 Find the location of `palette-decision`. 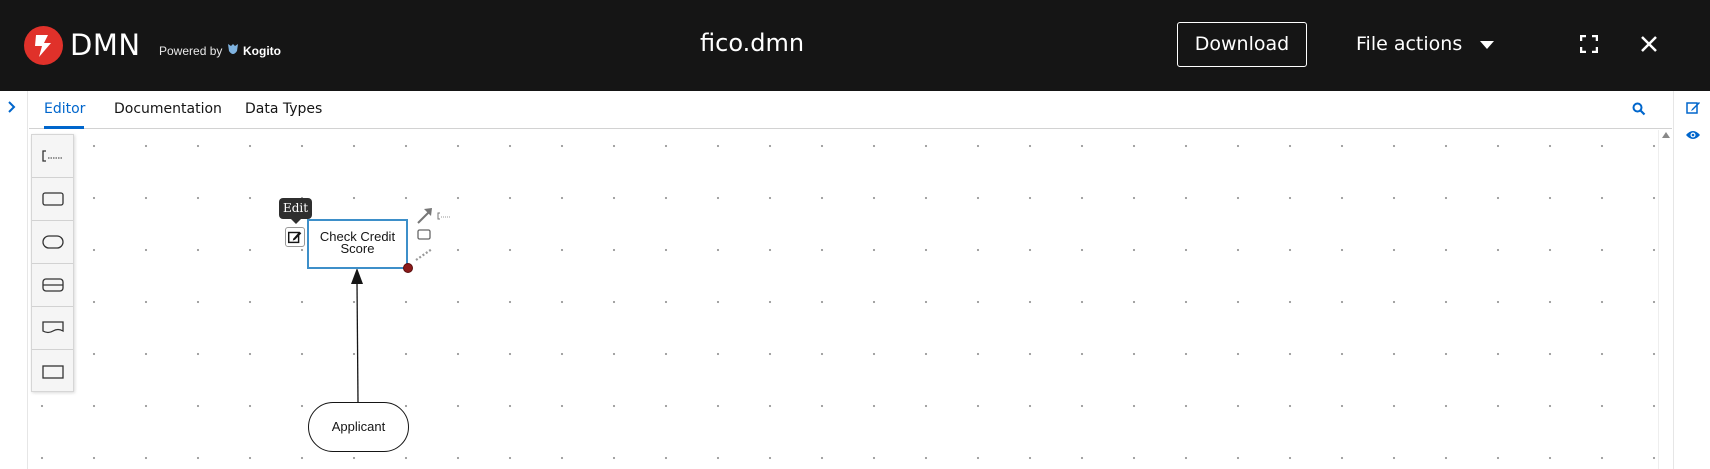

palette-decision is located at coordinates (52, 199).